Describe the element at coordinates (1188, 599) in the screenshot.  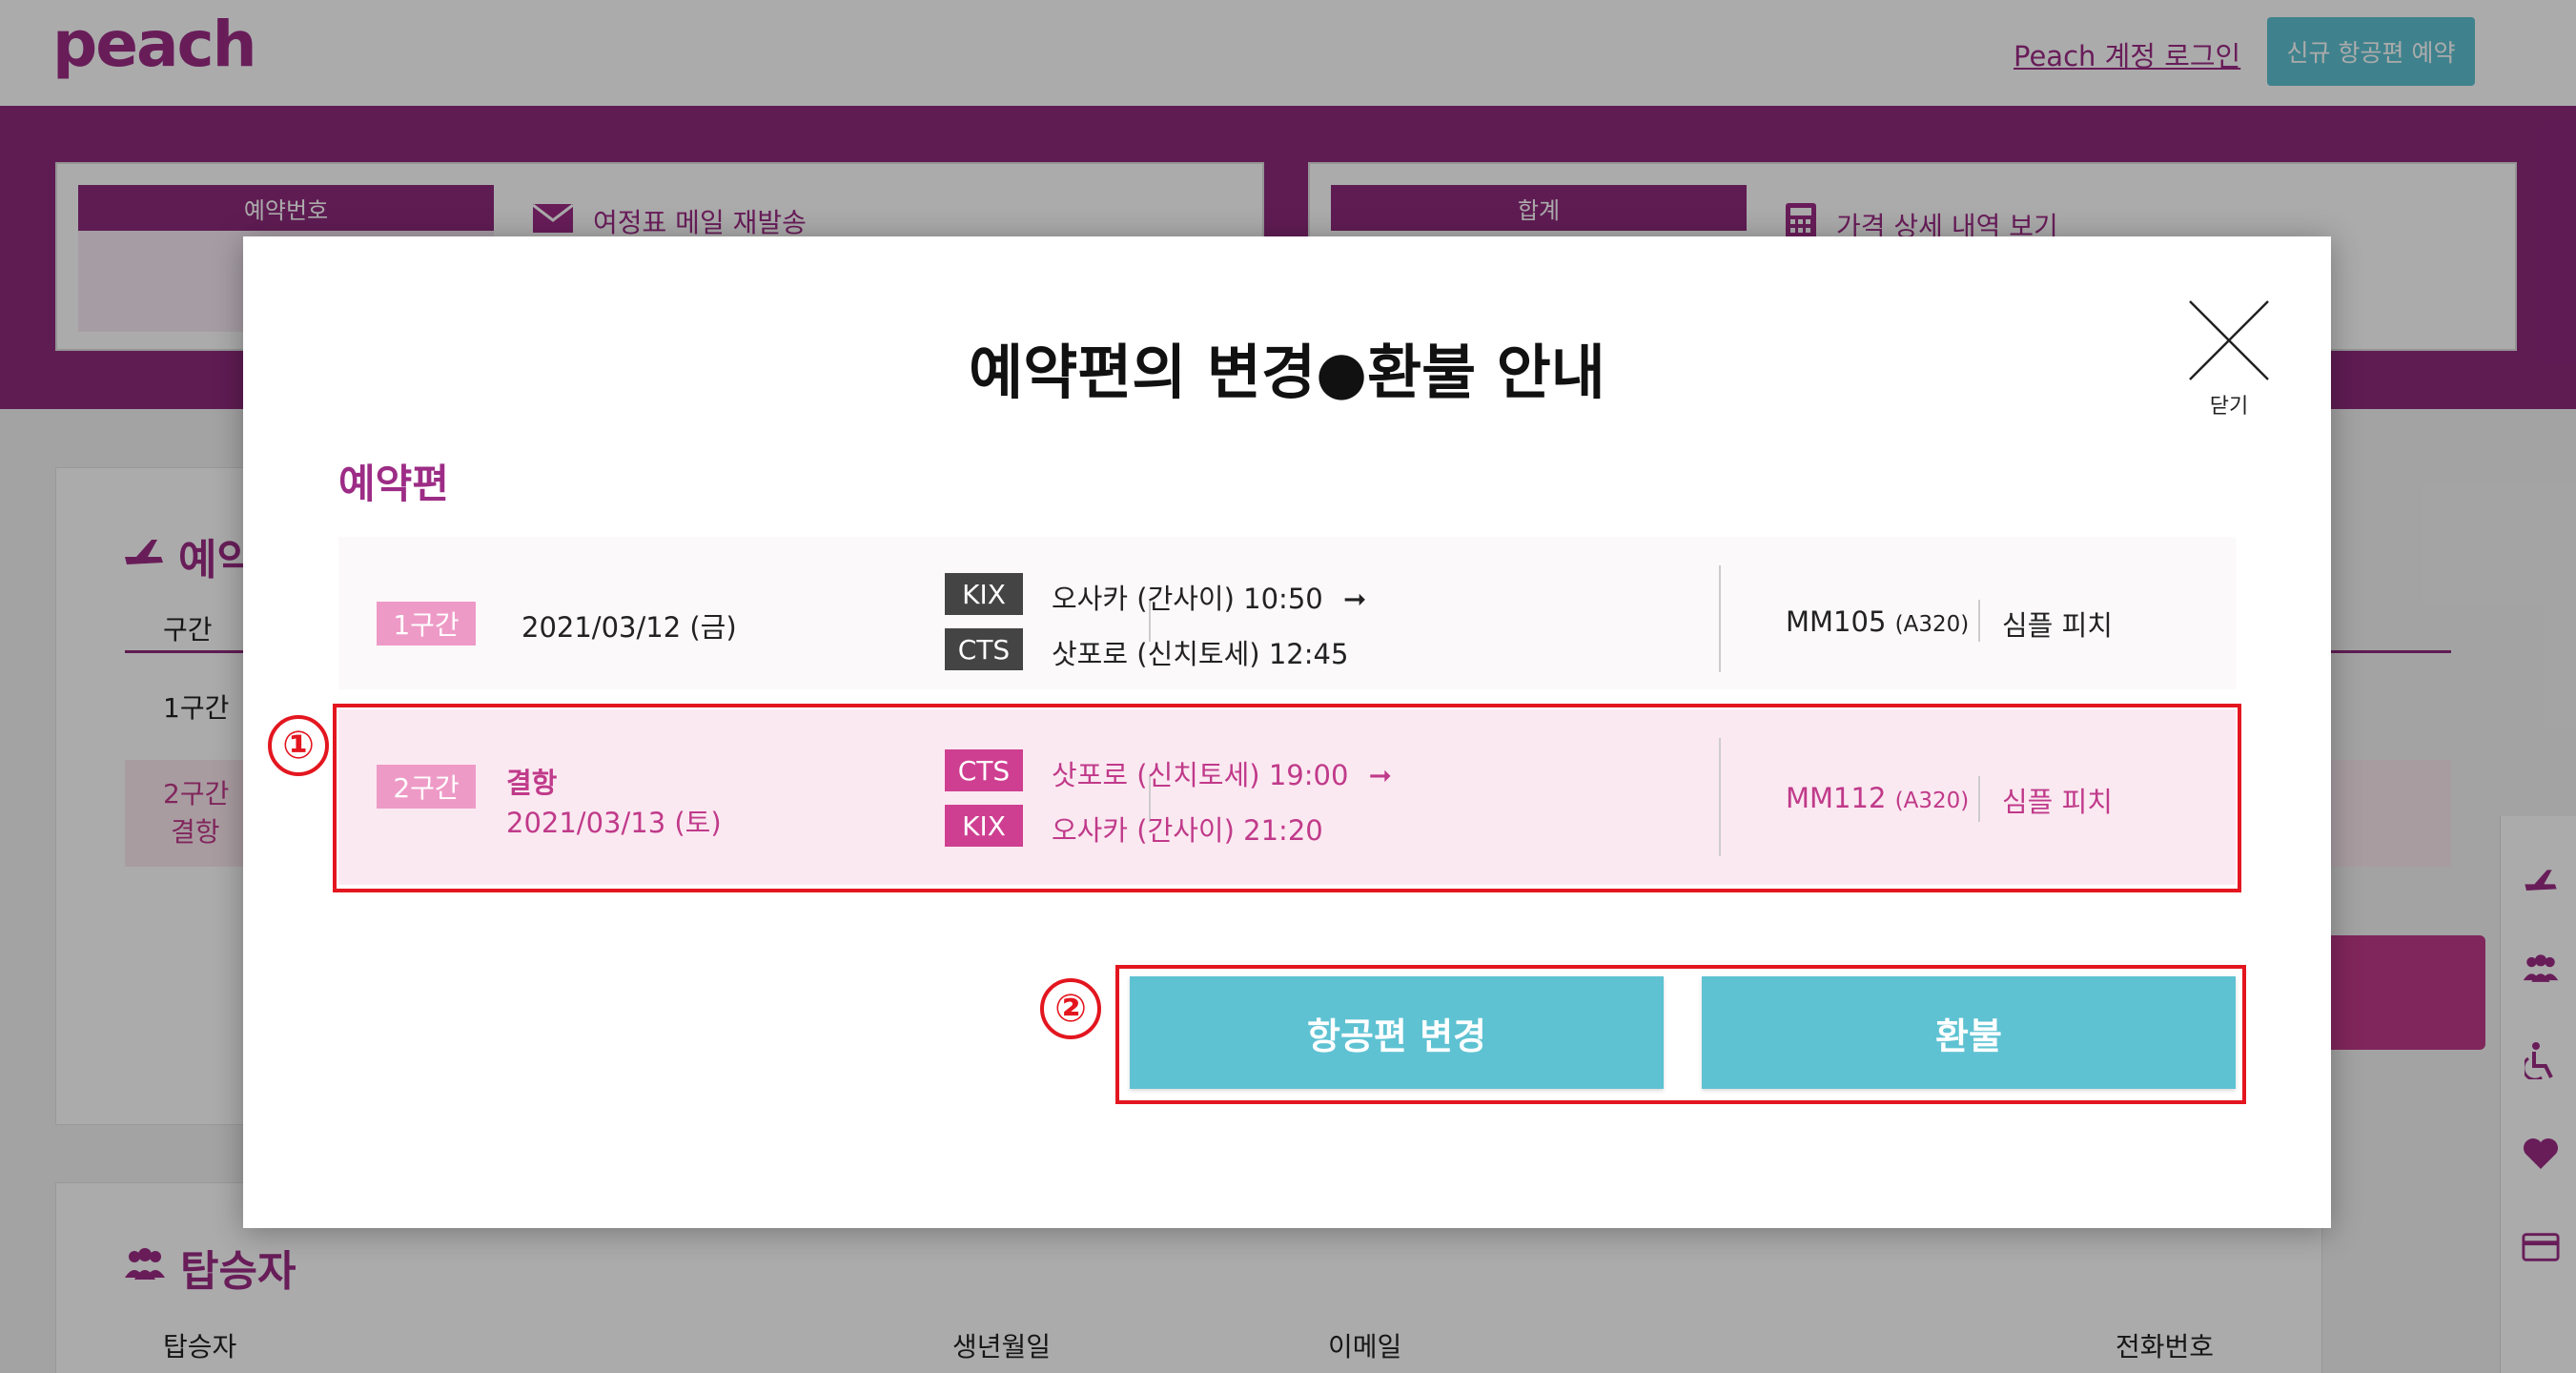
I see `origin-departure-text: 오사카 (간사이) 10:50` at that location.